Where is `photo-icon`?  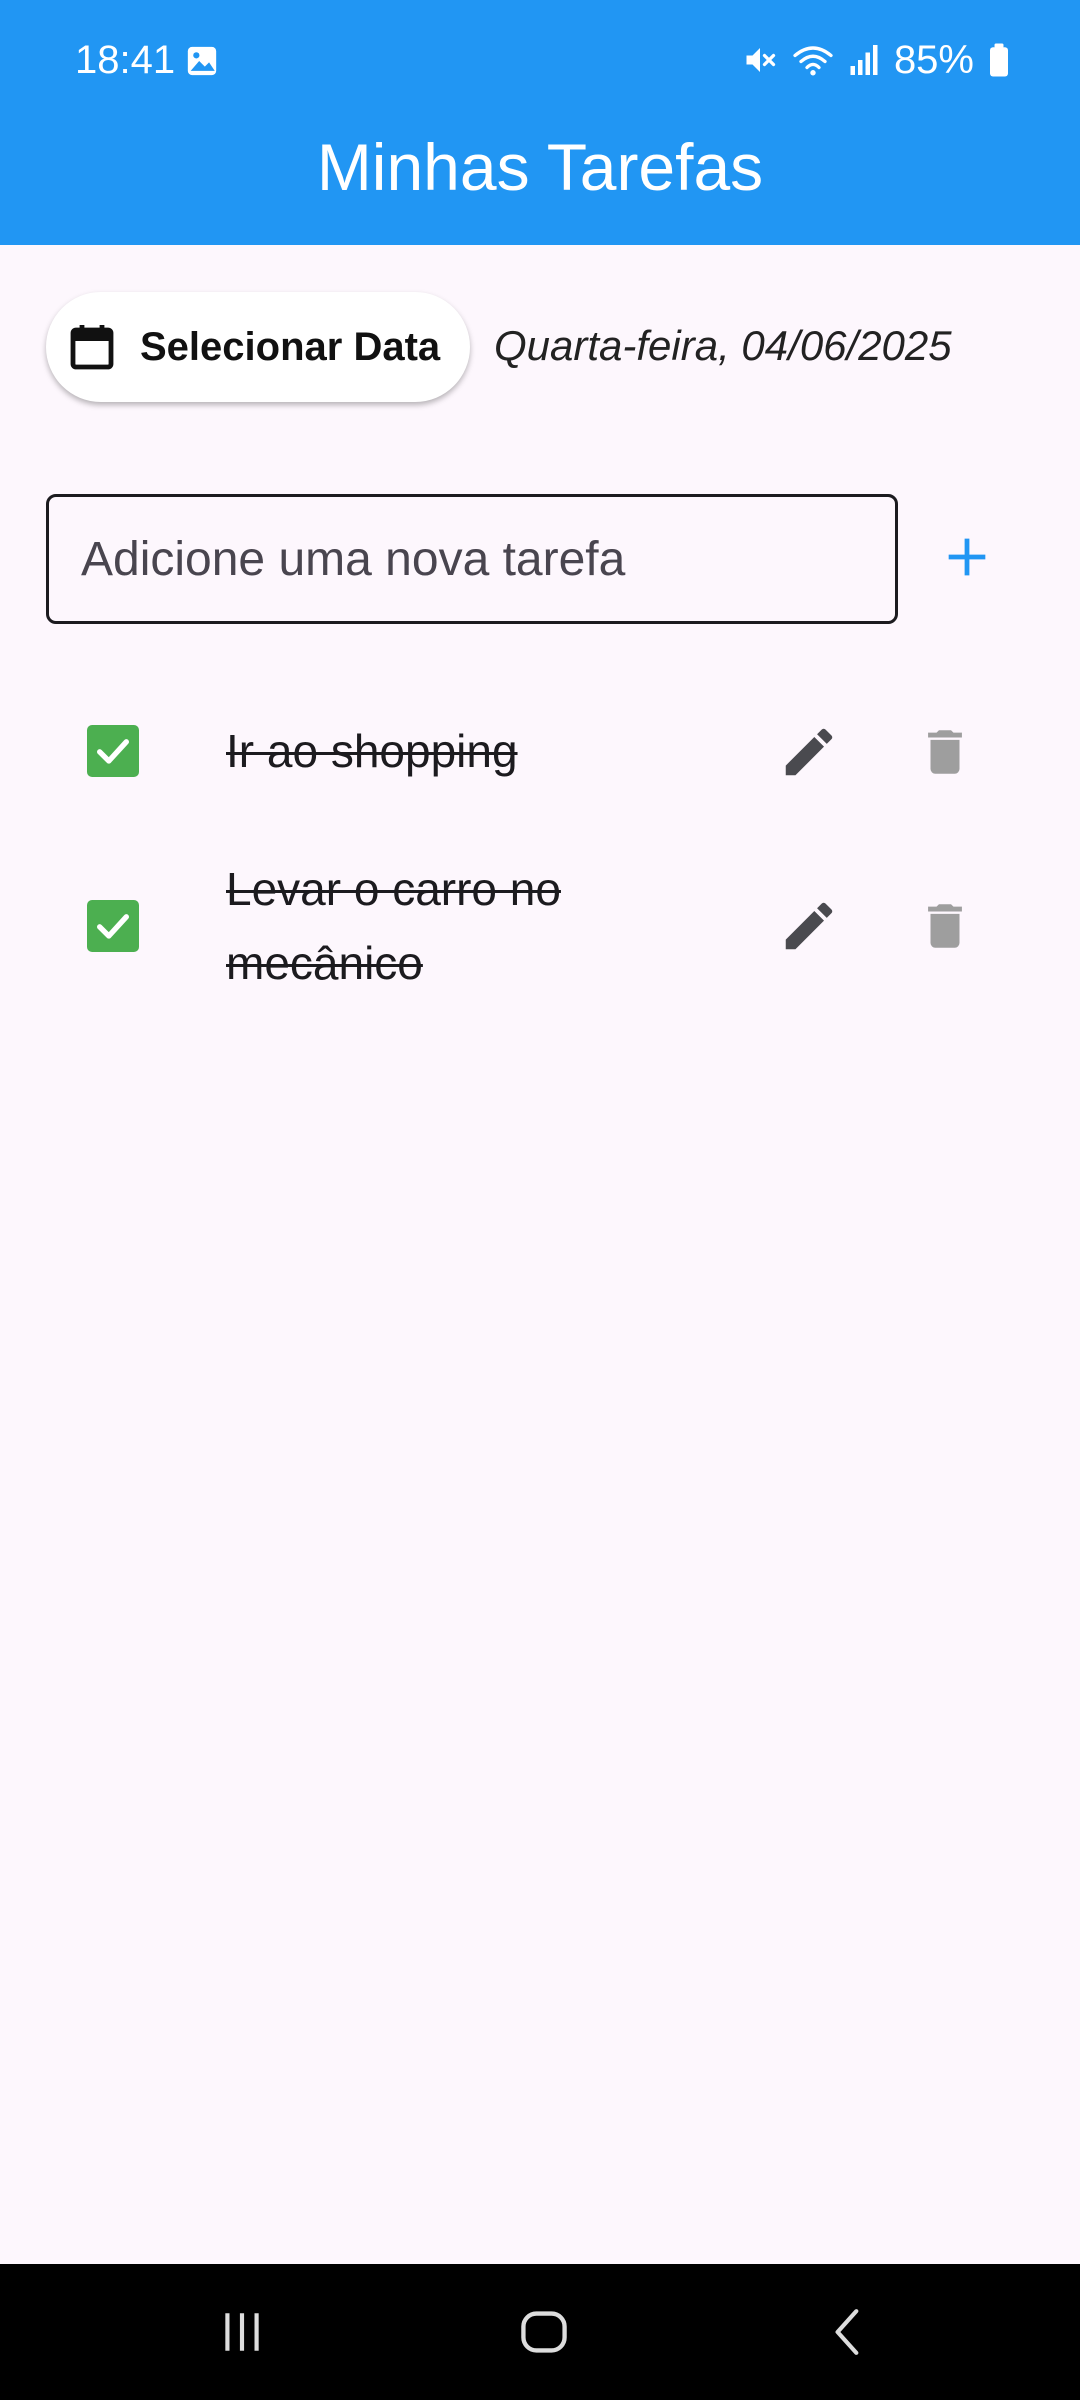
photo-icon is located at coordinates (202, 61).